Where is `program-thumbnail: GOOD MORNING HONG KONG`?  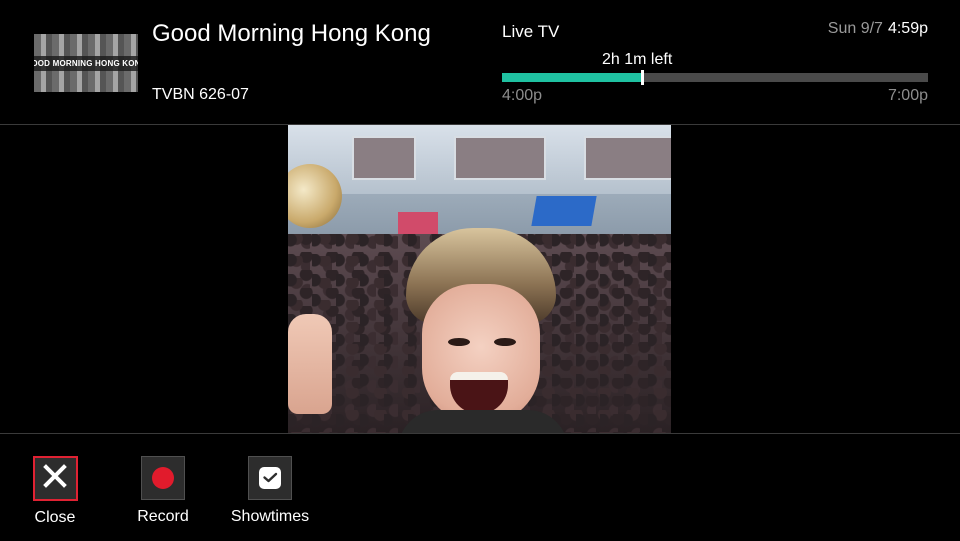 program-thumbnail: GOOD MORNING HONG KONG is located at coordinates (86, 63).